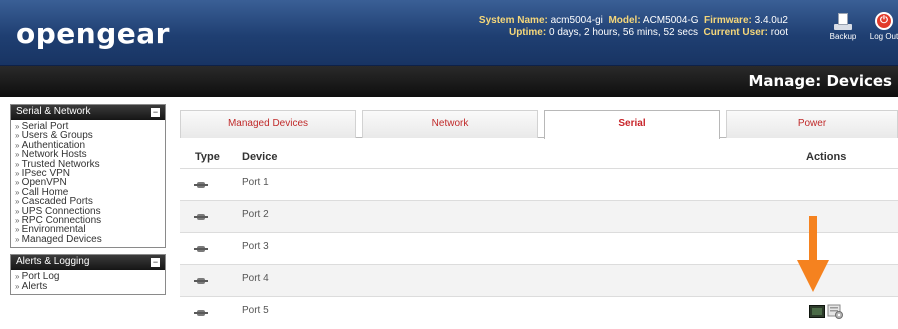 The width and height of the screenshot is (898, 329). Describe the element at coordinates (255, 214) in the screenshot. I see `device-name: Port 2` at that location.